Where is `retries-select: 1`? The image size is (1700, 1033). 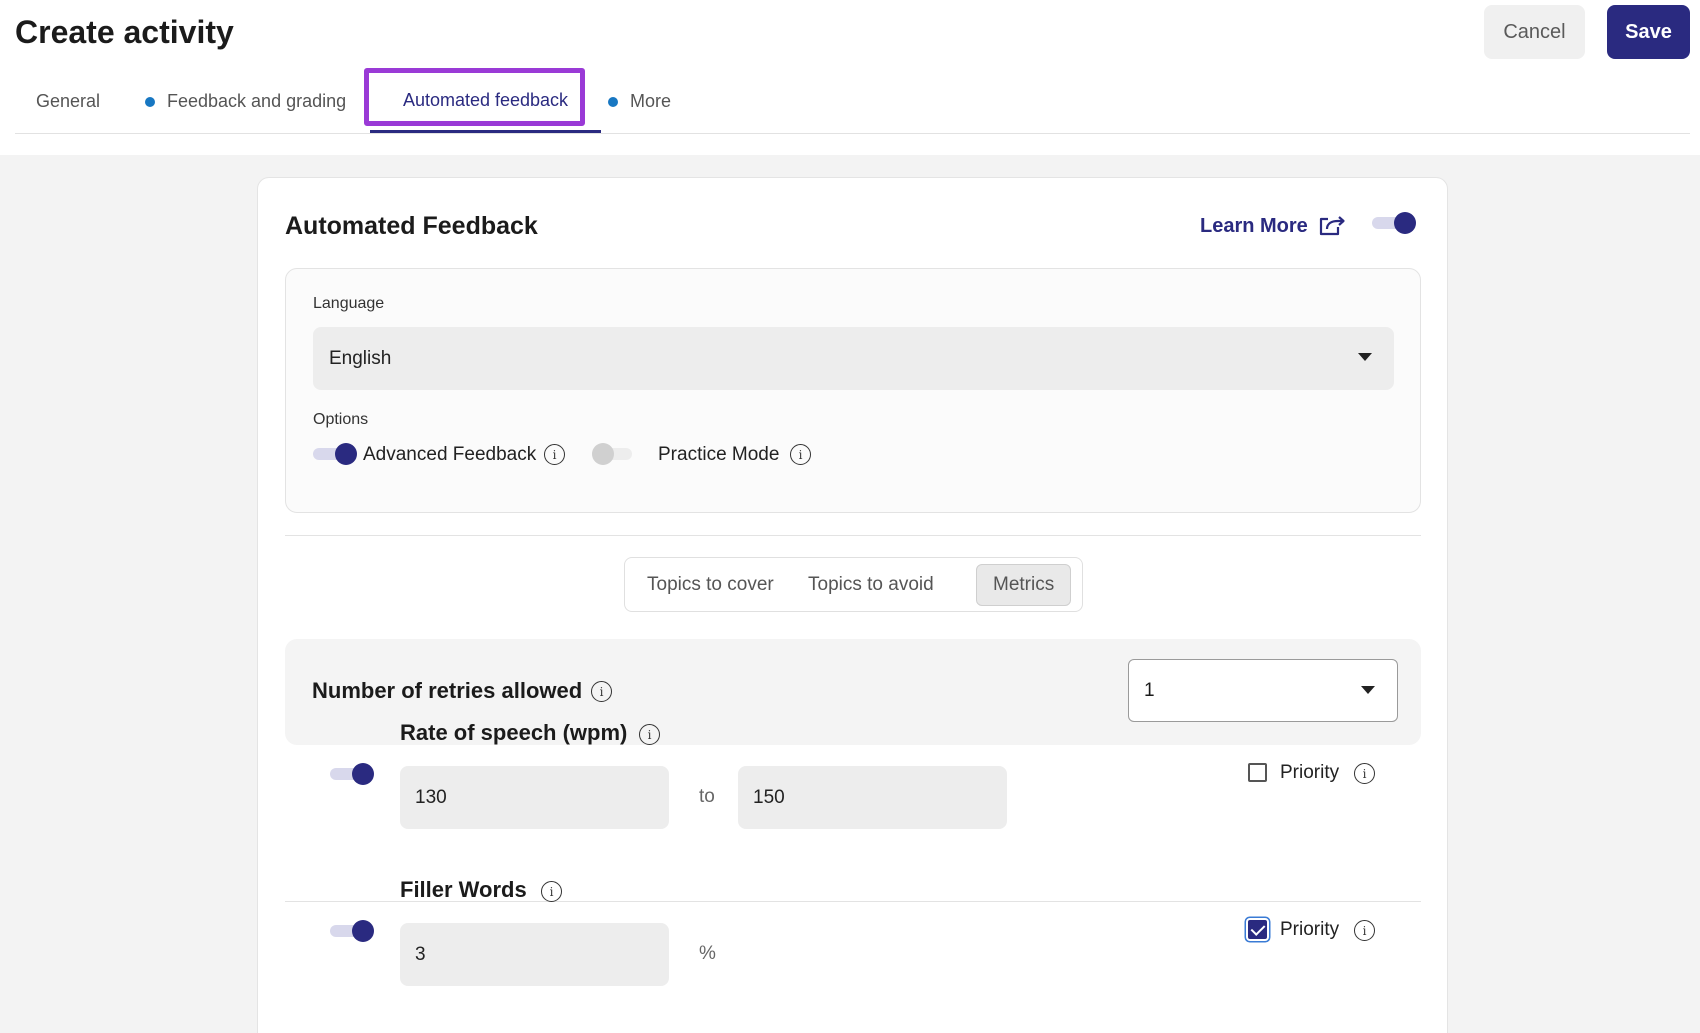 retries-select: 1 is located at coordinates (1263, 690).